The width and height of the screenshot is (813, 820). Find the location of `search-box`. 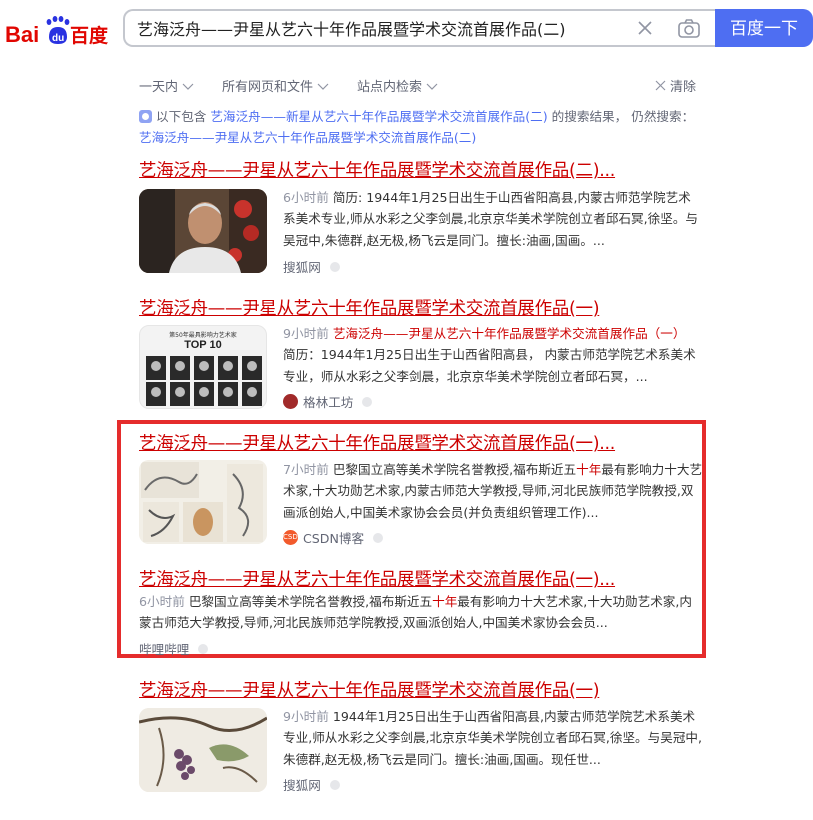

search-box is located at coordinates (419, 28).